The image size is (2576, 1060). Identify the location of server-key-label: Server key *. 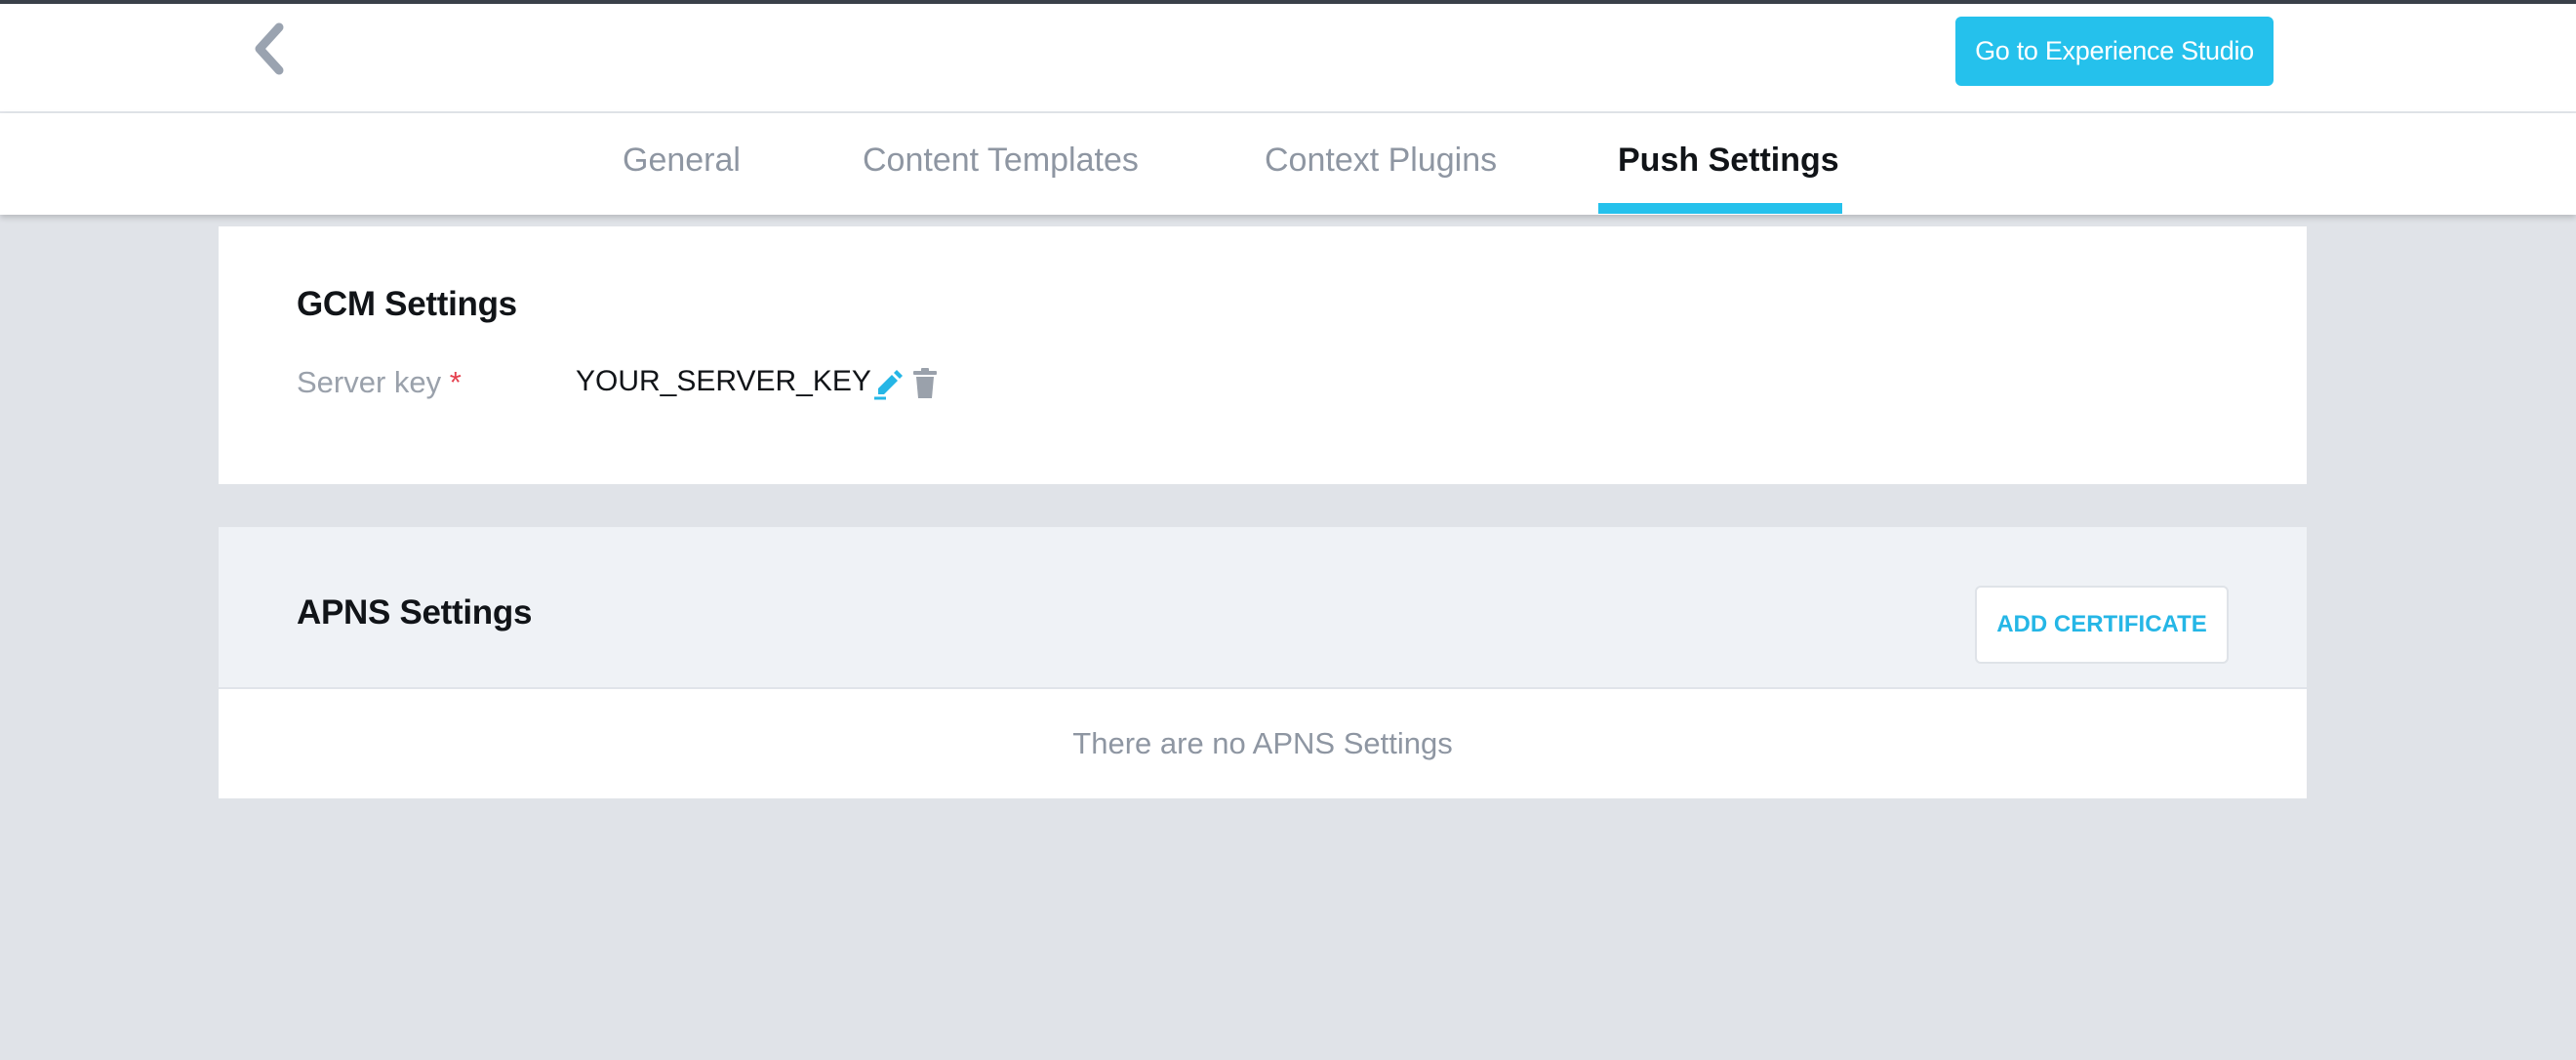
(379, 382).